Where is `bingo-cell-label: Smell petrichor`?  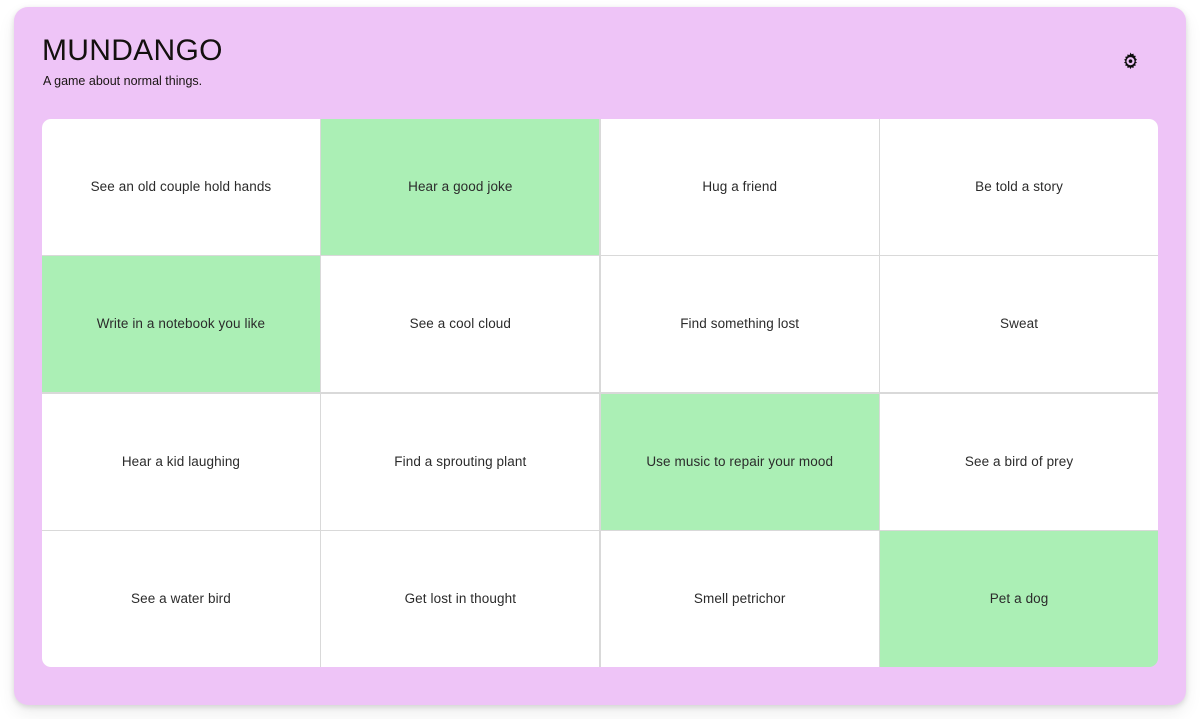
bingo-cell-label: Smell petrichor is located at coordinates (739, 598).